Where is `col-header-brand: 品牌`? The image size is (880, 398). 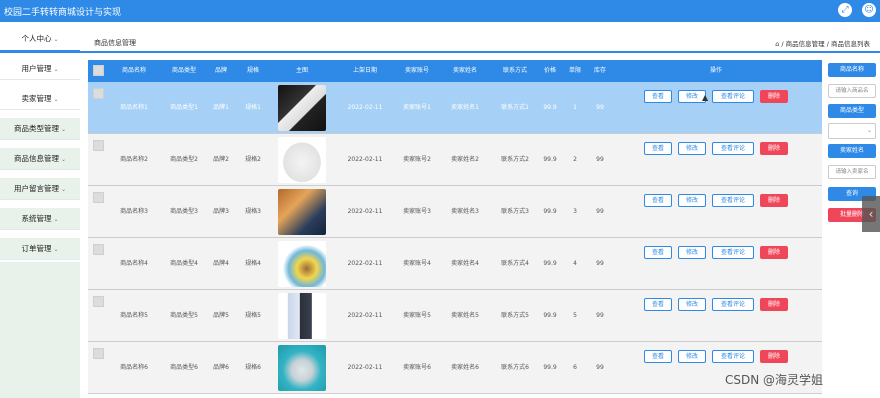 col-header-brand: 品牌 is located at coordinates (221, 71).